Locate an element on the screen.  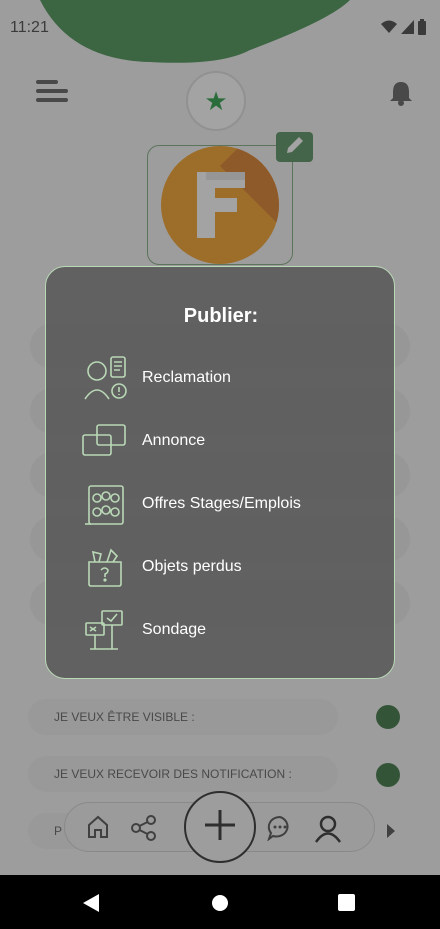
publish-item-label: Offres Stages/Emplois is located at coordinates (221, 503).